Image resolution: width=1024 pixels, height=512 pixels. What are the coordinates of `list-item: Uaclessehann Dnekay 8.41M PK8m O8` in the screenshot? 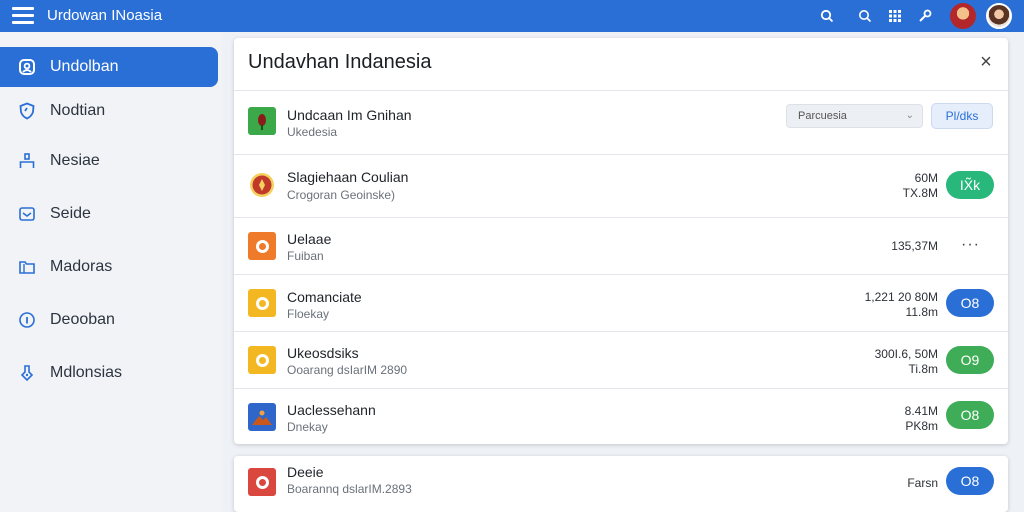 It's located at (621, 416).